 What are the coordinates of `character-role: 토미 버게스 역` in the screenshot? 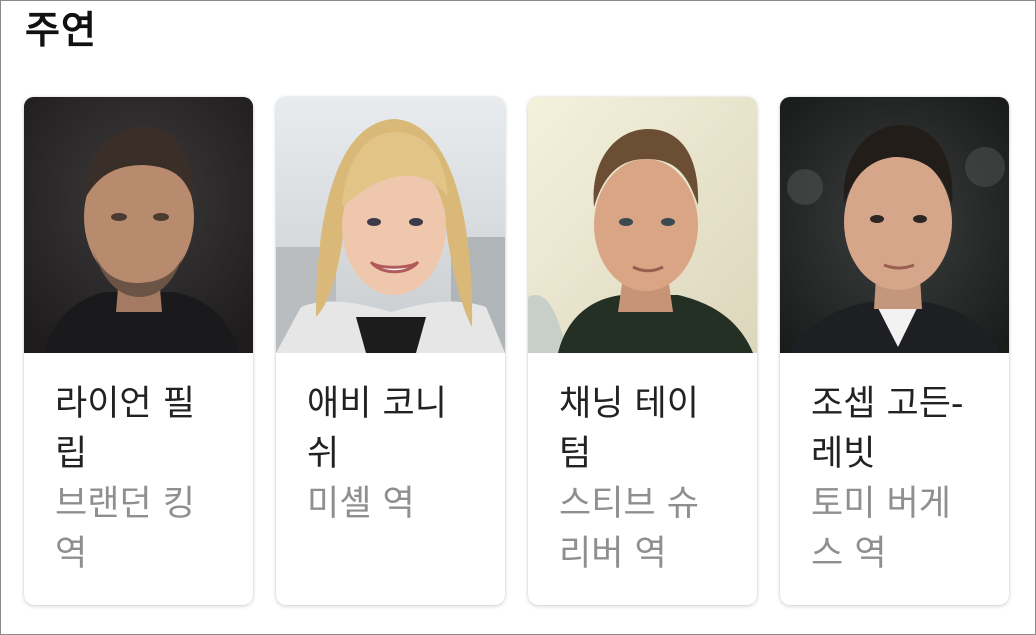 It's located at (881, 529).